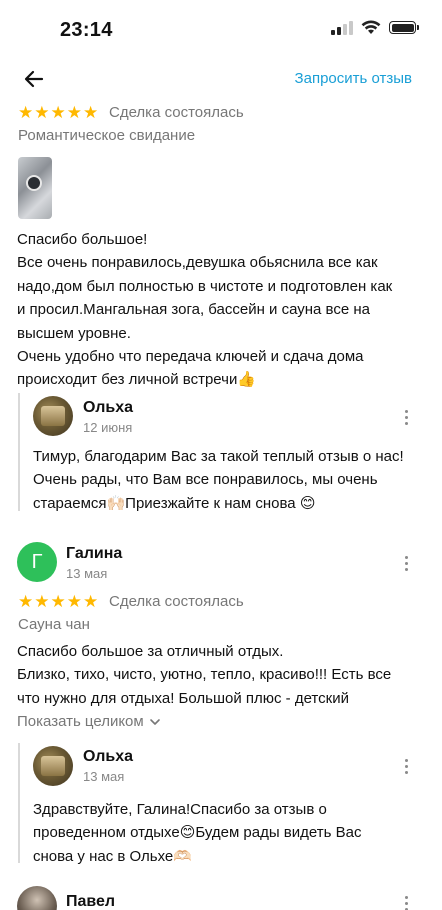 The image size is (442, 910). What do you see at coordinates (80, 721) in the screenshot?
I see `show-more-label: Показать целиком` at bounding box center [80, 721].